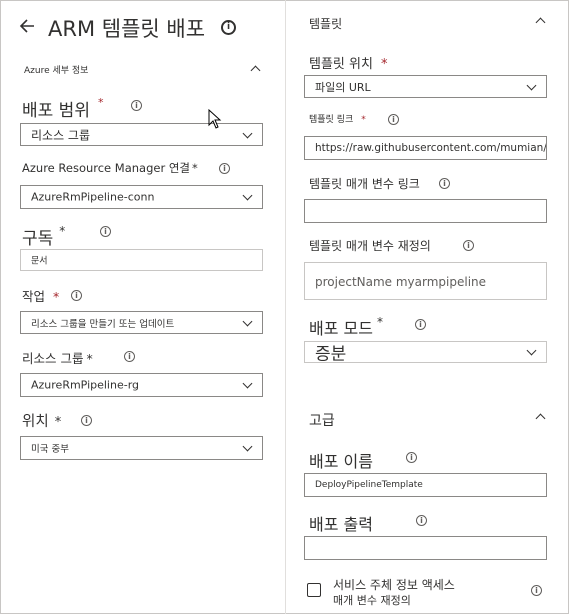  What do you see at coordinates (86, 420) in the screenshot?
I see `location-info-icon: i` at bounding box center [86, 420].